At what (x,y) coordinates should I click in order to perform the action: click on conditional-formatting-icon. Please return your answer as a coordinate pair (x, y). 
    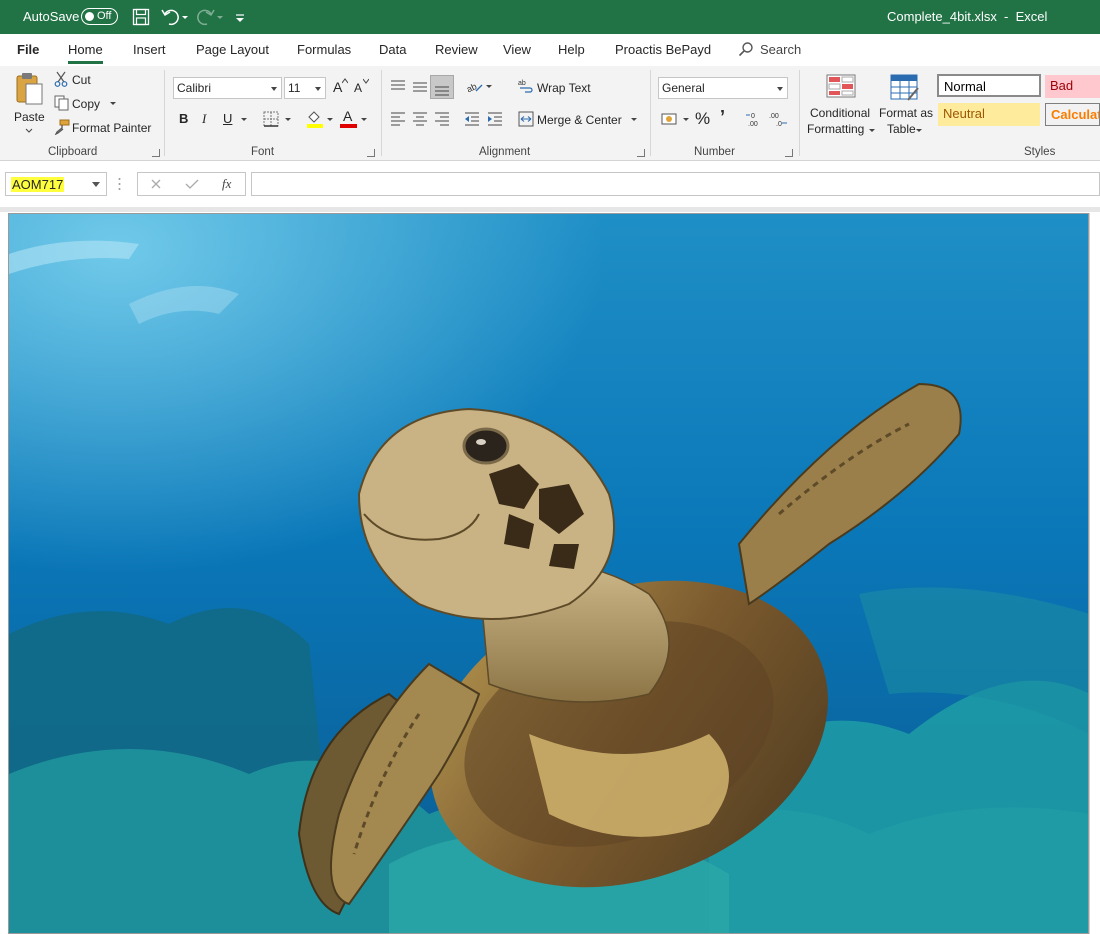
    Looking at the image, I should click on (841, 86).